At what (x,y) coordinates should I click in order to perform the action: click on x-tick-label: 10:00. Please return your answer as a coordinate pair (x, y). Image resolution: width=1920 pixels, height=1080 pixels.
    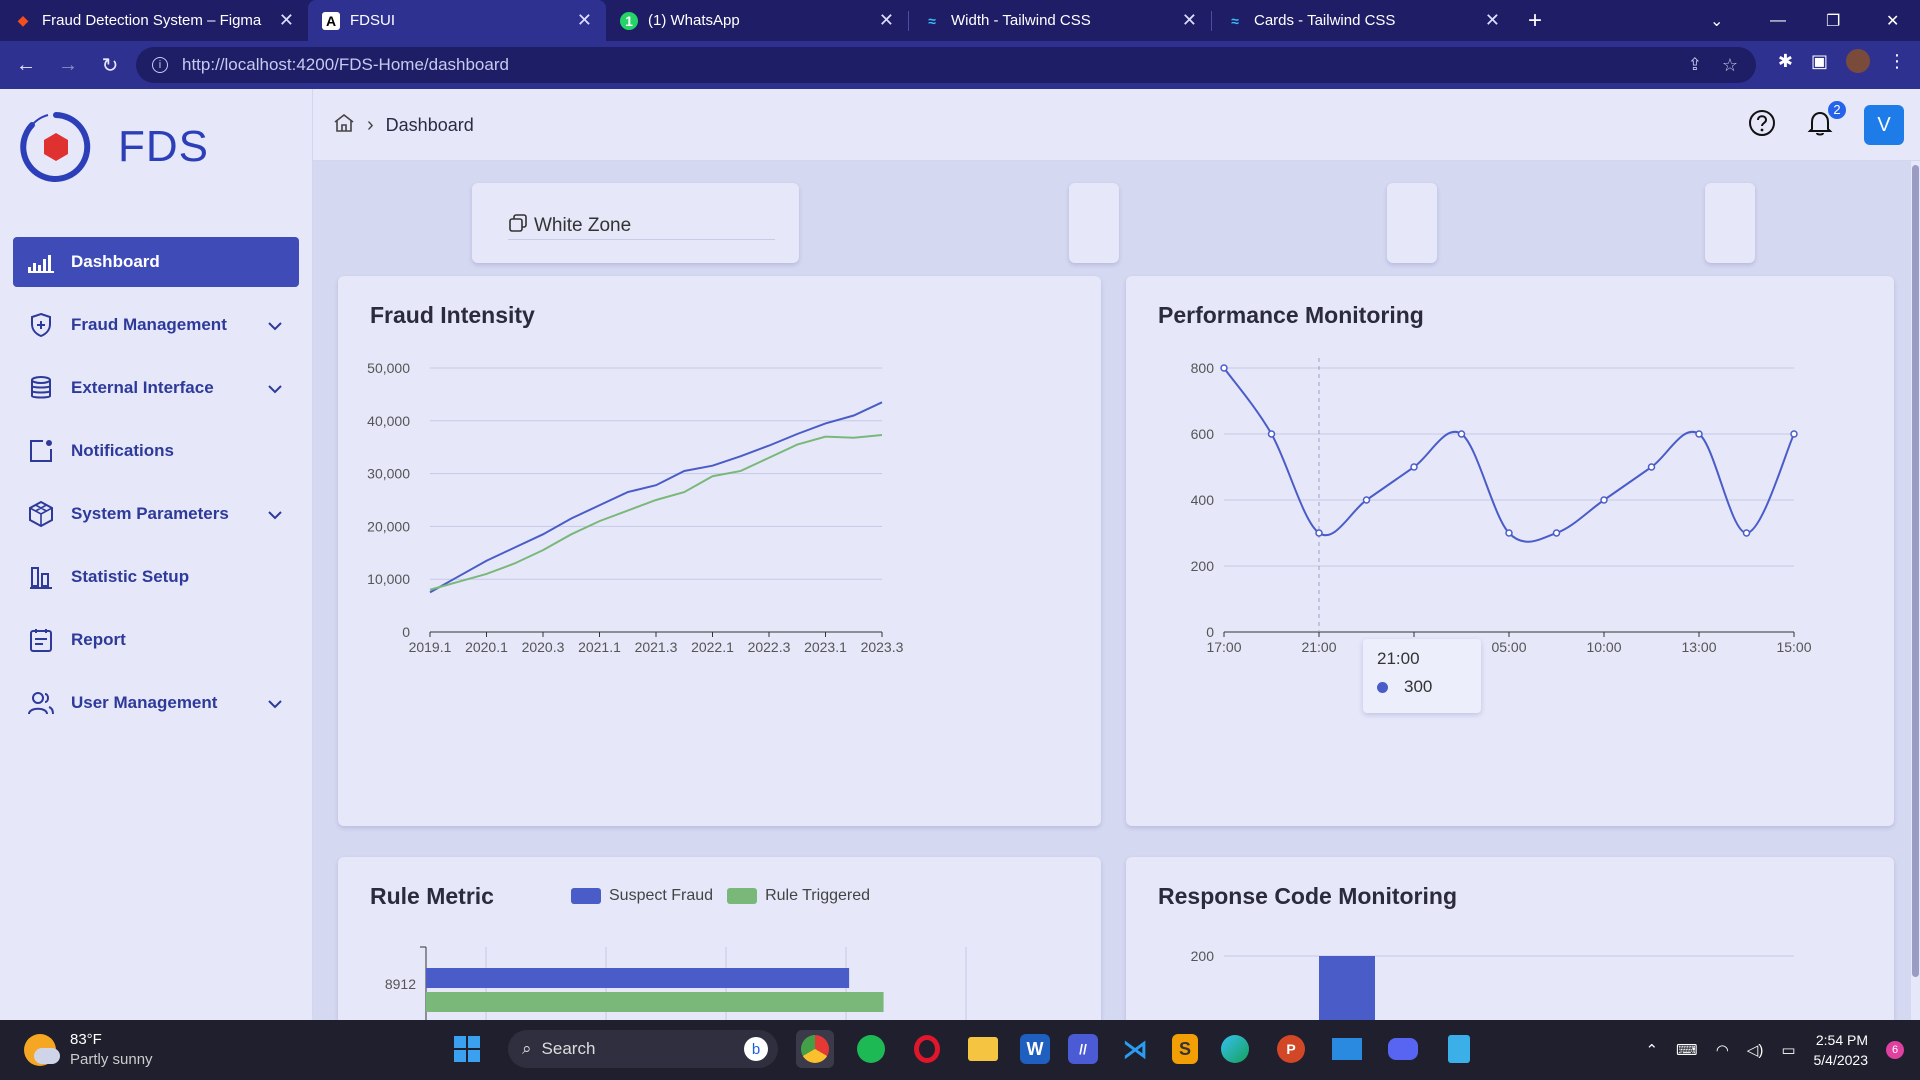
    Looking at the image, I should click on (1603, 647).